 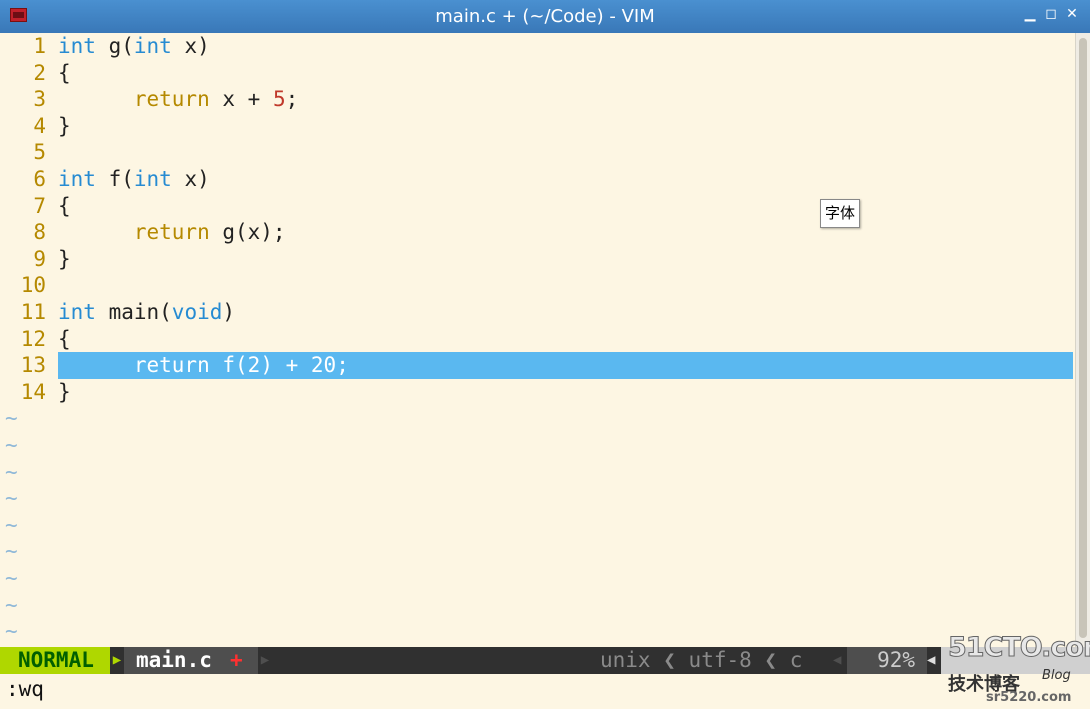 I want to click on modified-flag: +, so click(x=236, y=660).